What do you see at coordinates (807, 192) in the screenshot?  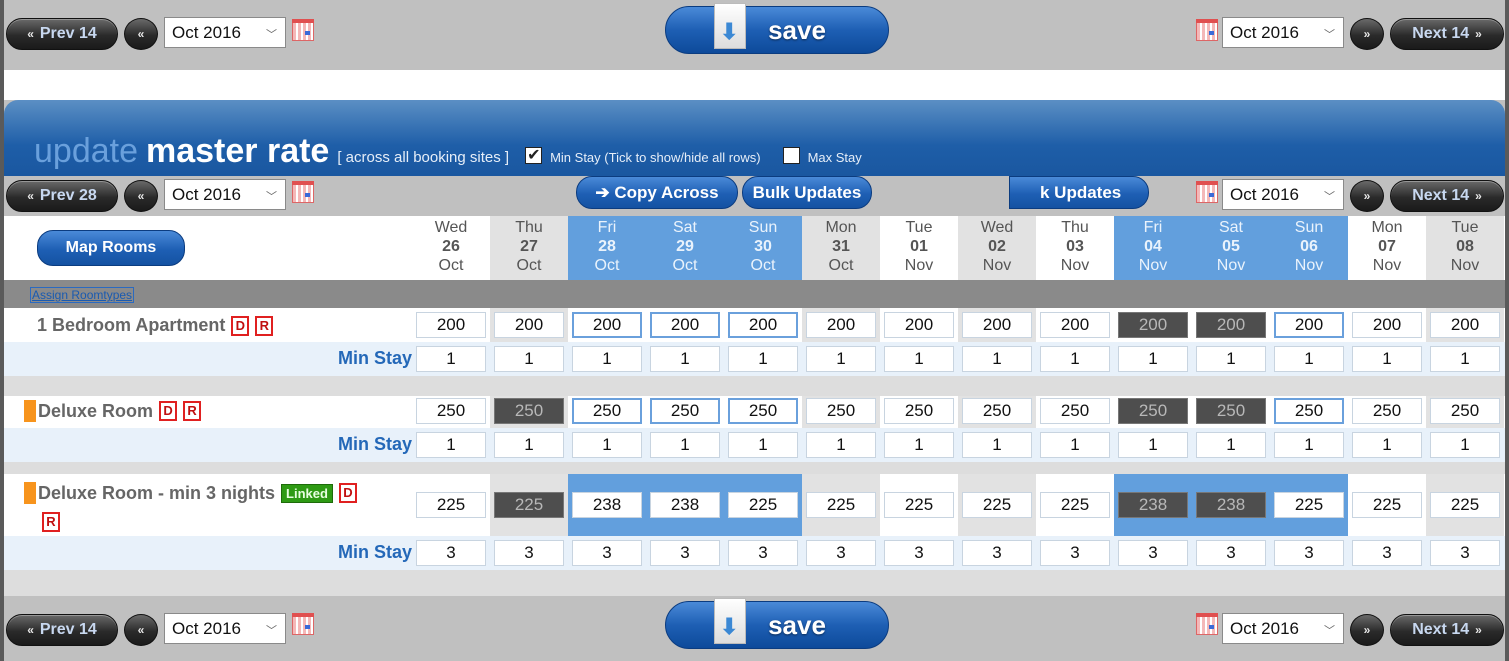 I see `bulk-updates-button: Bulk Updates` at bounding box center [807, 192].